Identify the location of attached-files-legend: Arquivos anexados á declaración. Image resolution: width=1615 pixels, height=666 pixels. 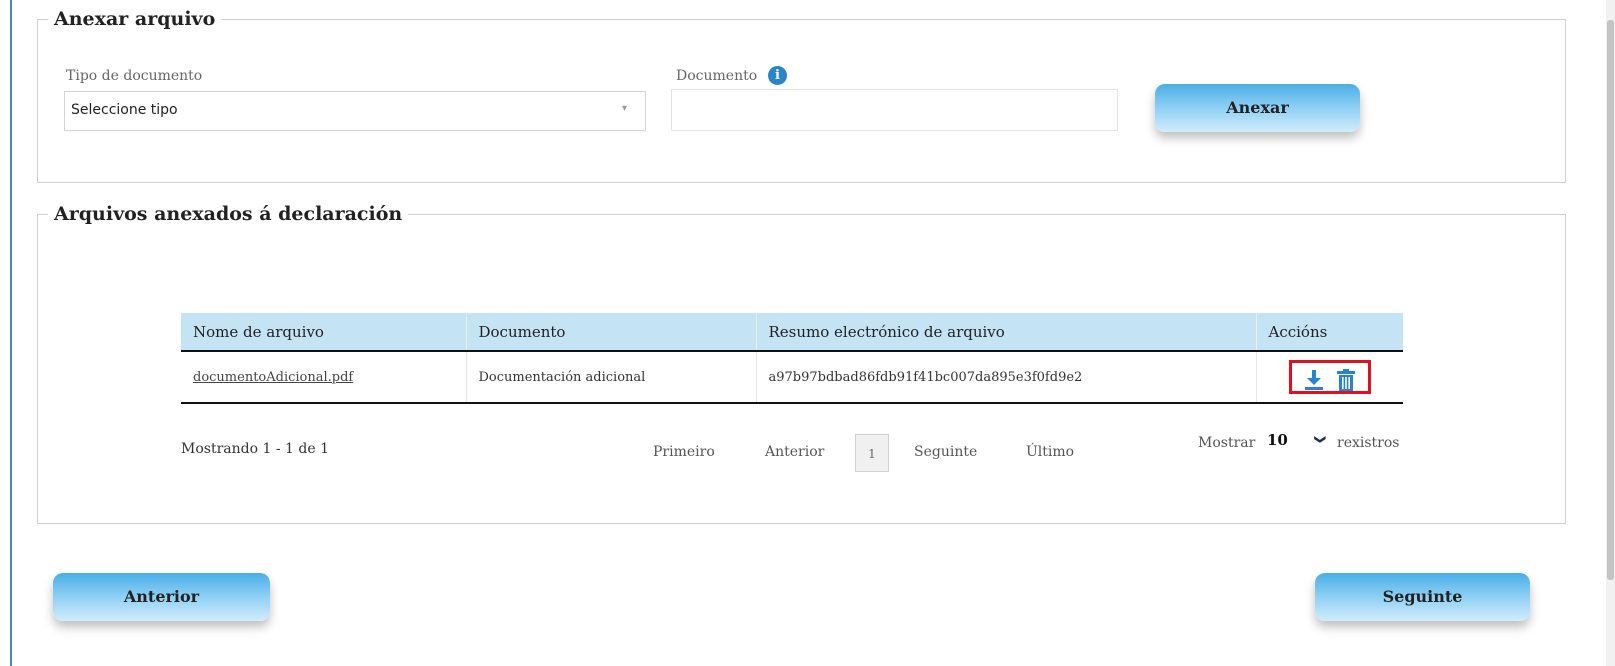
(228, 214).